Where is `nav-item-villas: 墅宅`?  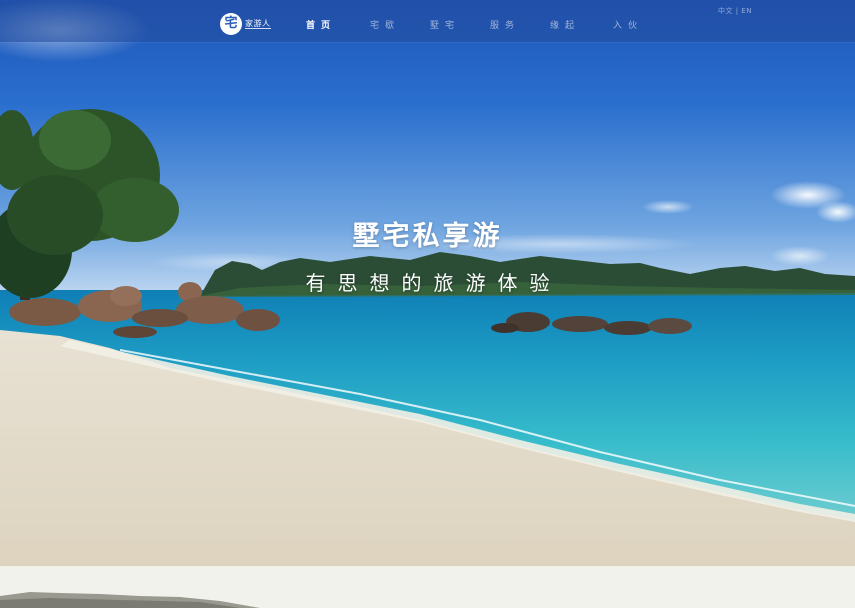
nav-item-villas: 墅宅 is located at coordinates (445, 24).